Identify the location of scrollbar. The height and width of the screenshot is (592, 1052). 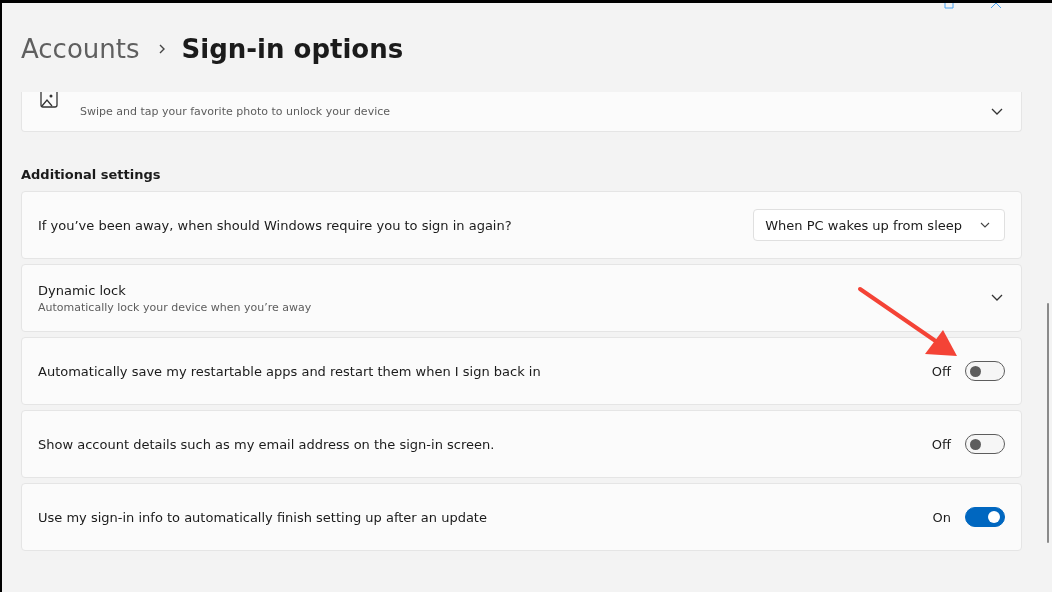
(1048, 423).